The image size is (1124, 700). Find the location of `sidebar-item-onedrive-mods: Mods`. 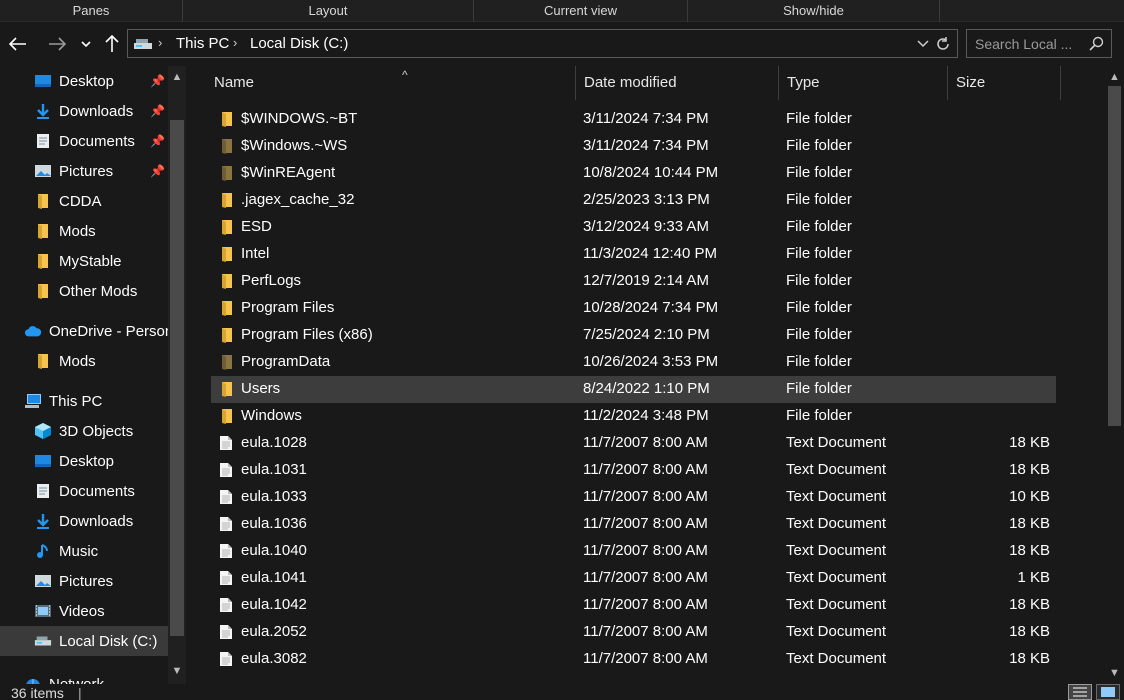

sidebar-item-onedrive-mods: Mods is located at coordinates (101, 361).